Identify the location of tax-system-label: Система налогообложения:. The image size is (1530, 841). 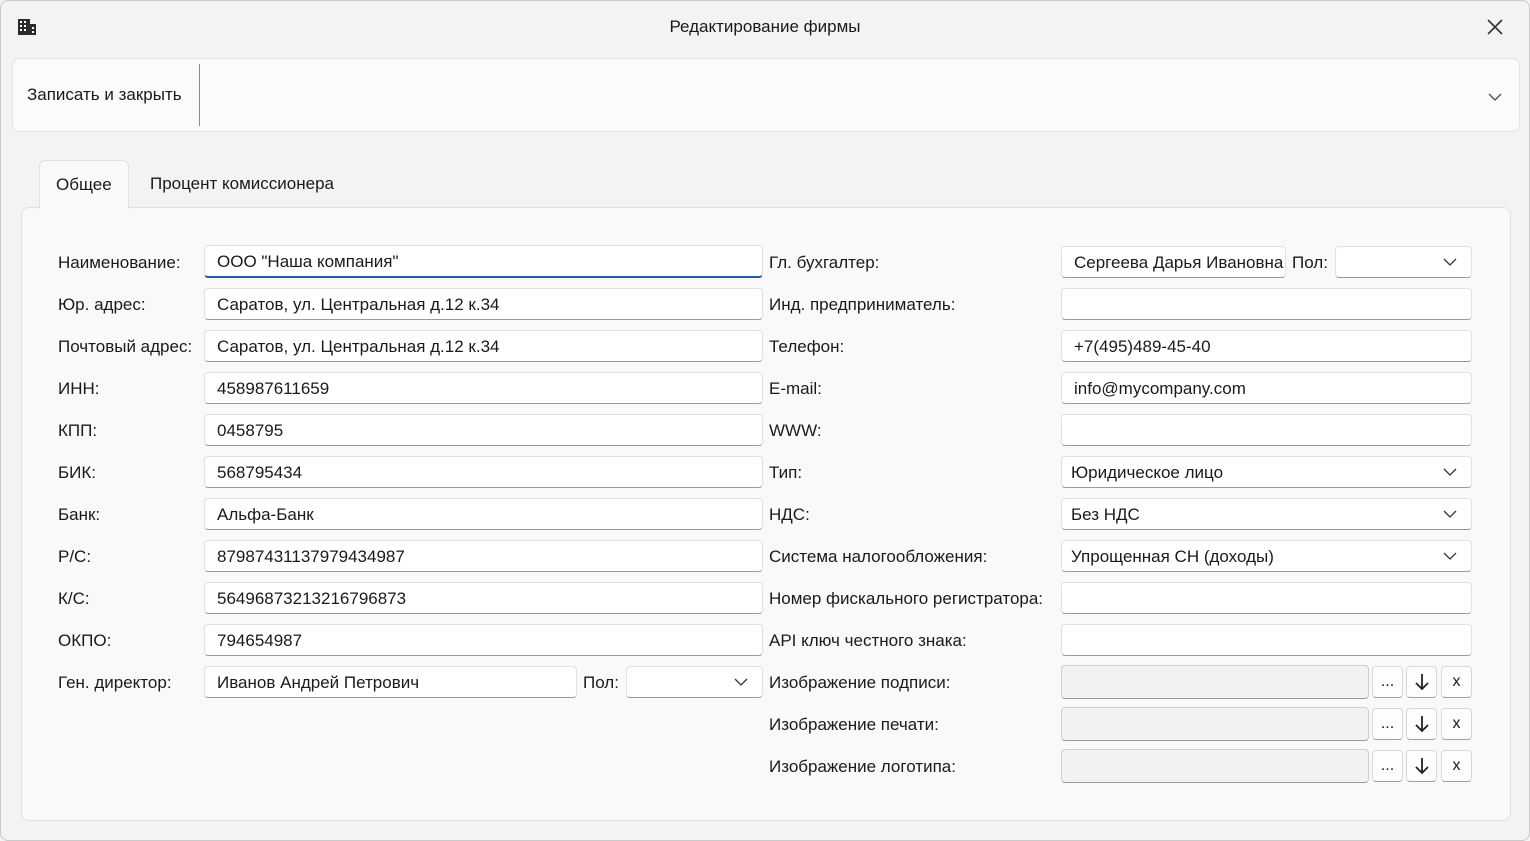
(878, 556).